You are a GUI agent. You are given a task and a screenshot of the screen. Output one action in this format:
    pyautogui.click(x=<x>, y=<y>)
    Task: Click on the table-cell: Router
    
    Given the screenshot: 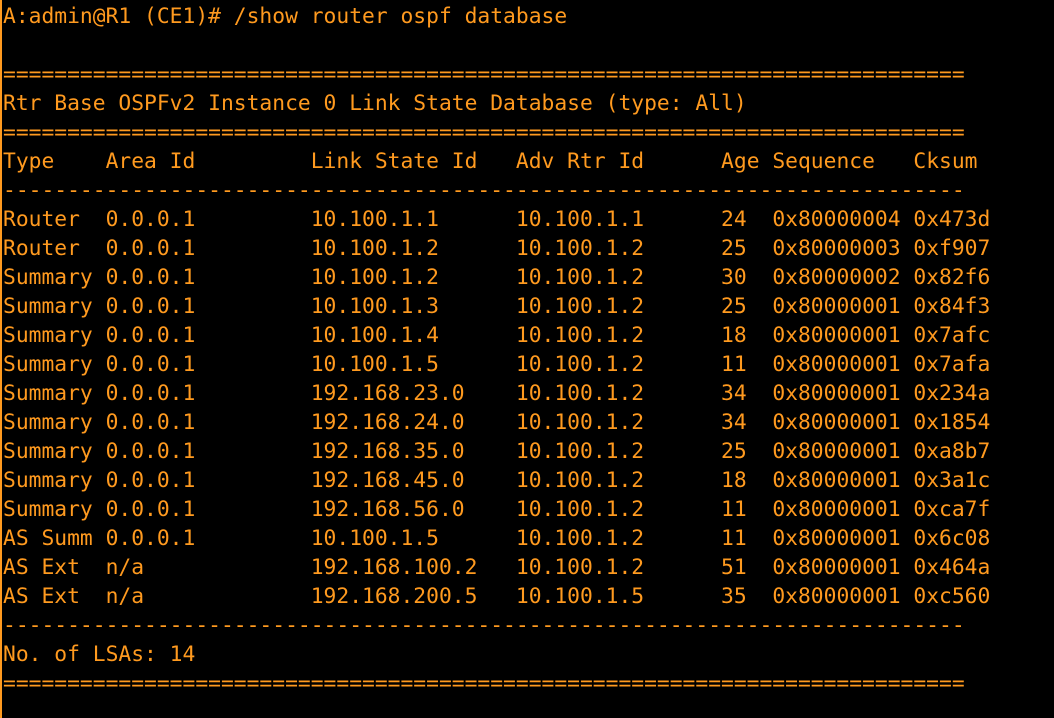 What is the action you would take?
    pyautogui.click(x=54, y=219)
    